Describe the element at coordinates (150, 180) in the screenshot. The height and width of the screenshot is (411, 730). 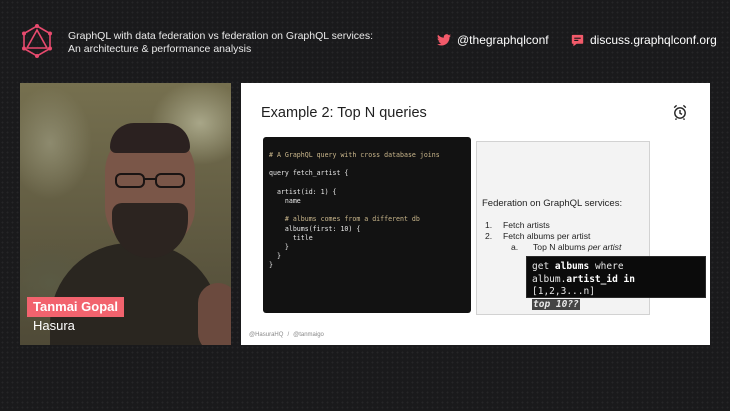
I see `speaker-glasses` at that location.